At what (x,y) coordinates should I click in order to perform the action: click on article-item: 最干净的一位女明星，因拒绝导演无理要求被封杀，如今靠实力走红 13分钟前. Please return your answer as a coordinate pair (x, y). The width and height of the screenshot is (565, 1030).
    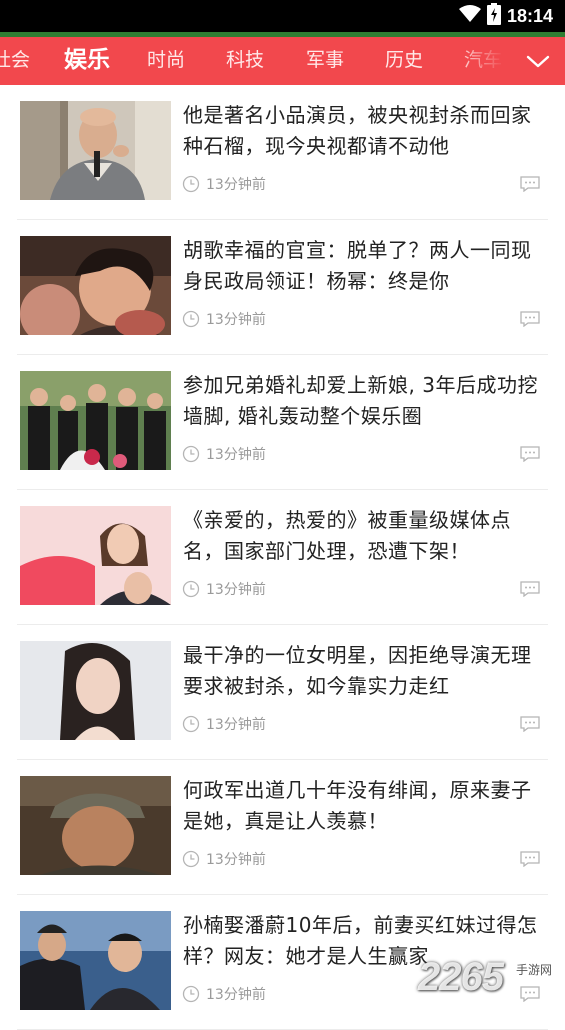
    Looking at the image, I should click on (282, 692).